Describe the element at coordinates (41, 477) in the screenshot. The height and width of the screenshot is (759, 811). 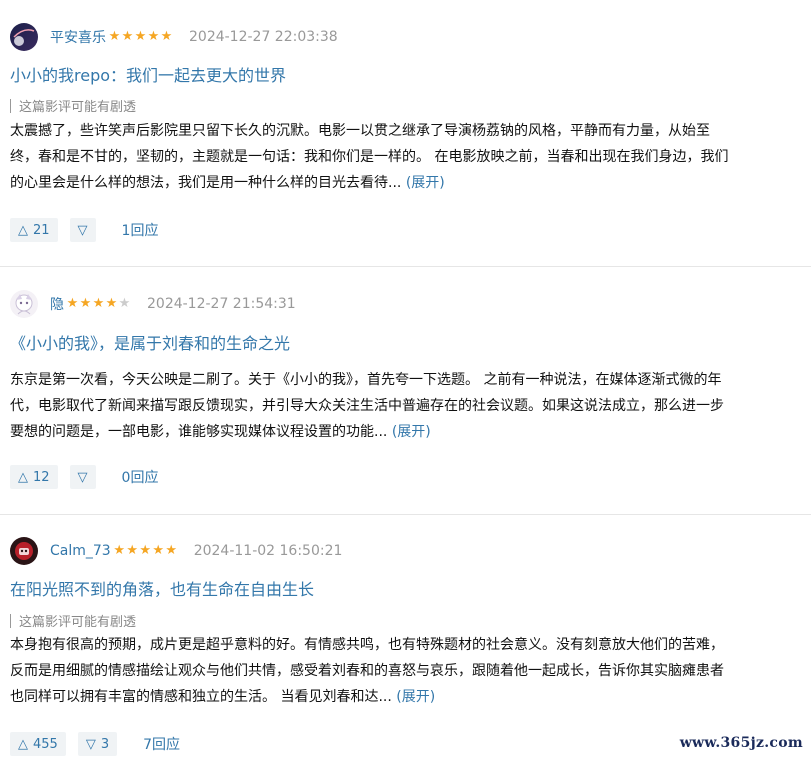
I see `upvote-count: 12` at that location.